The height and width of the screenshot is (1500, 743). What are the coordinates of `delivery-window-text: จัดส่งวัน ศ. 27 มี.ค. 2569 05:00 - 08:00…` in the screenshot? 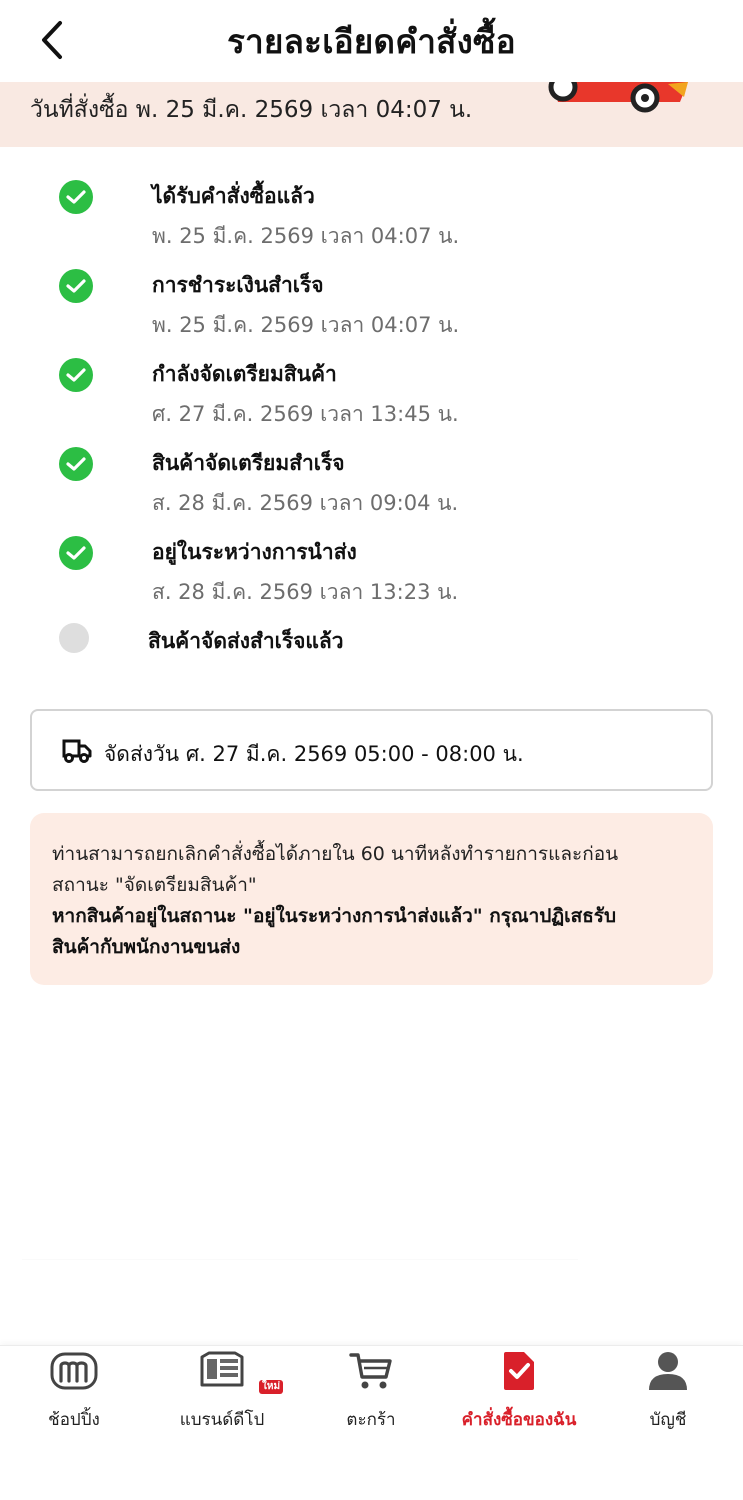 It's located at (314, 754).